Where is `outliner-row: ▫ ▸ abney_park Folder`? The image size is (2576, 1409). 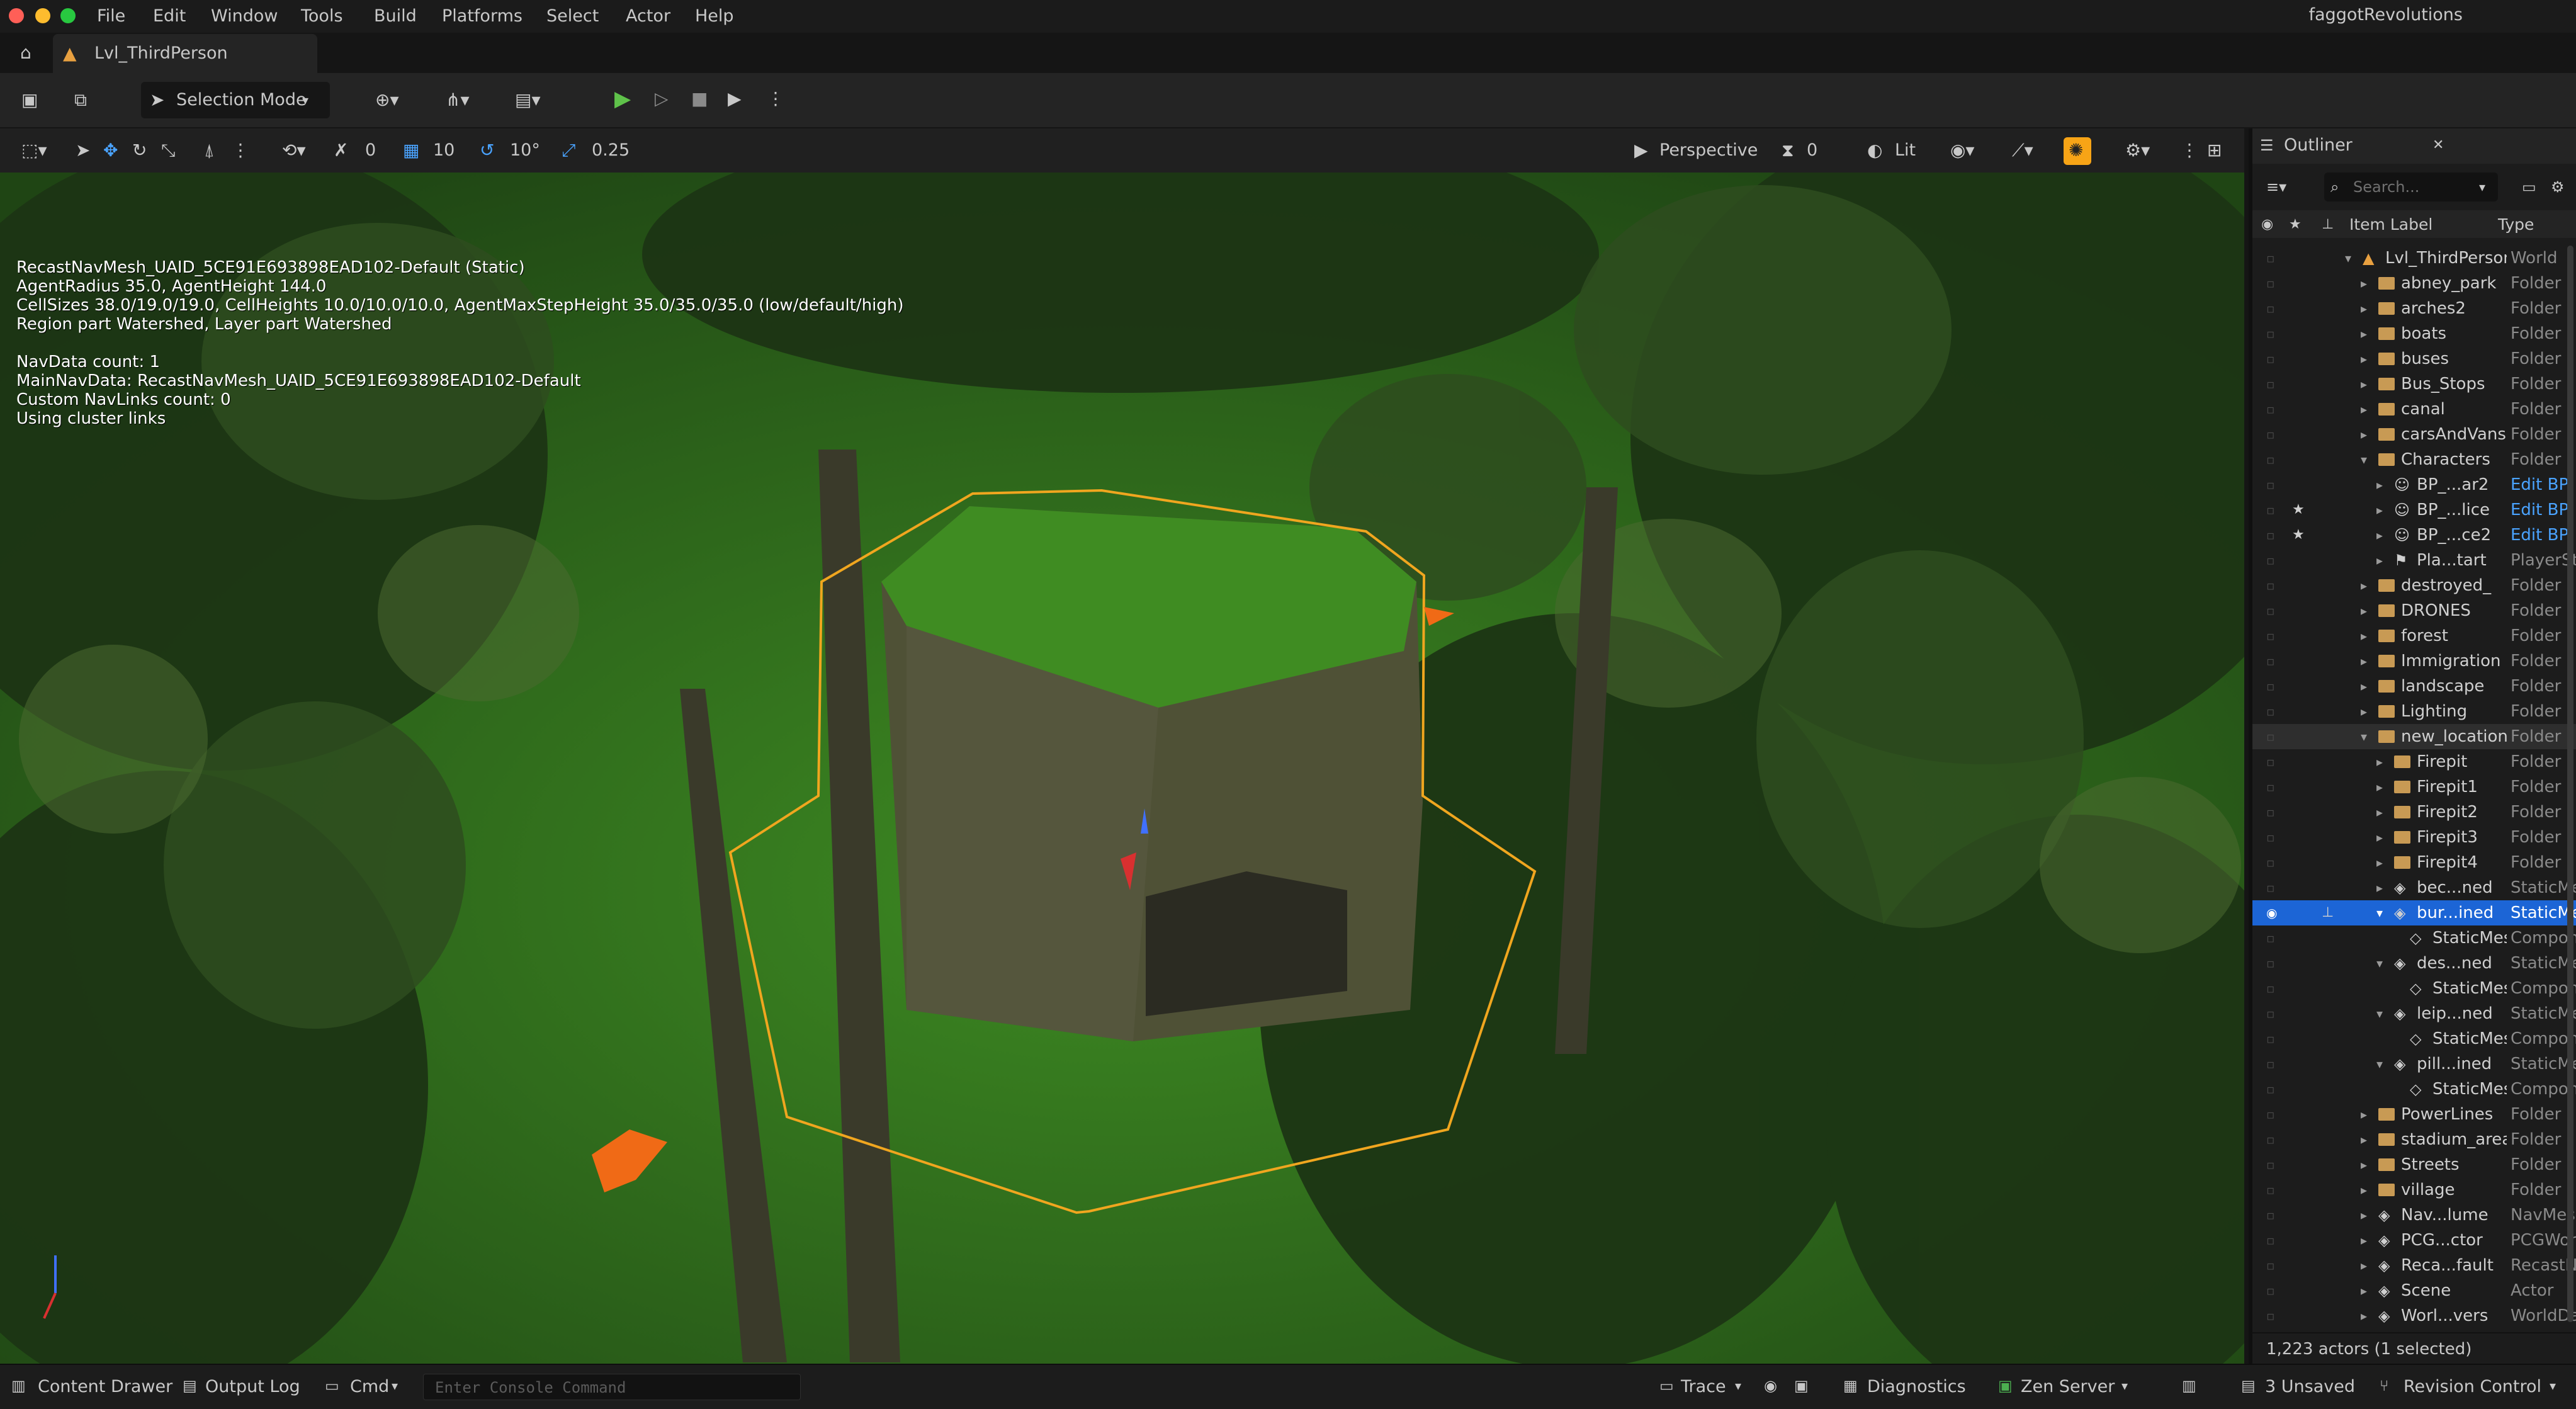 outliner-row: ▫ ▸ abney_park Folder is located at coordinates (2414, 283).